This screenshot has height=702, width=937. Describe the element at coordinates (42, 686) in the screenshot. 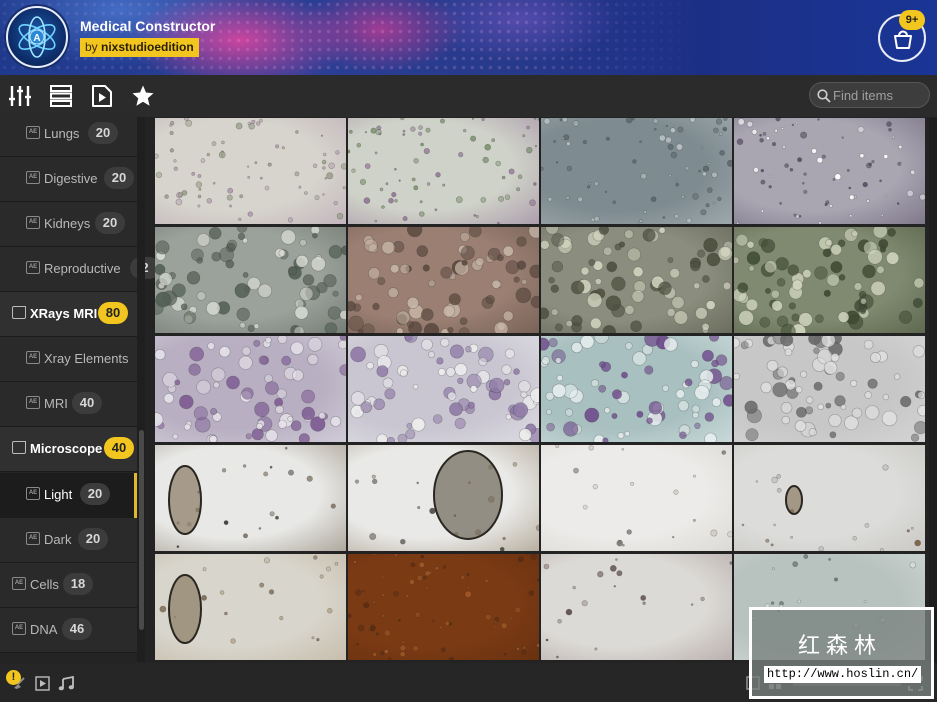

I see `play-icon` at that location.